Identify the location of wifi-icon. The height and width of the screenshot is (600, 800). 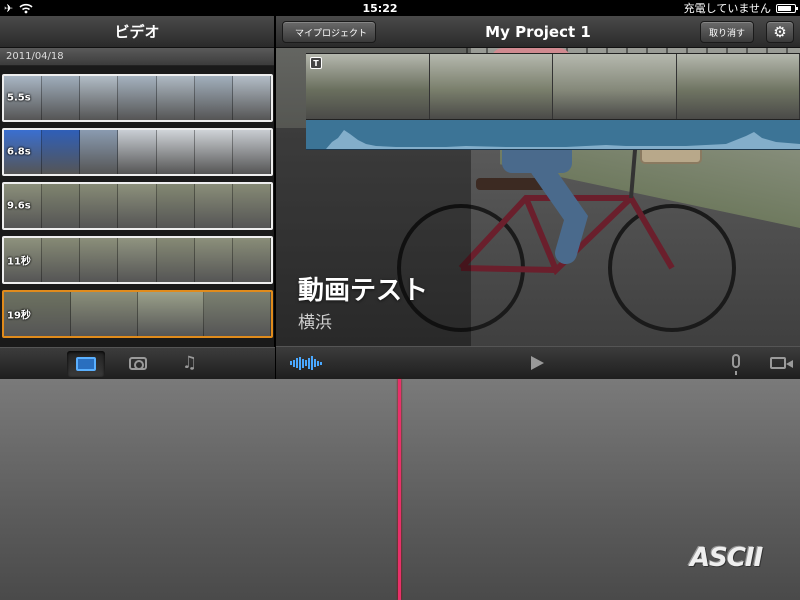
(26, 8).